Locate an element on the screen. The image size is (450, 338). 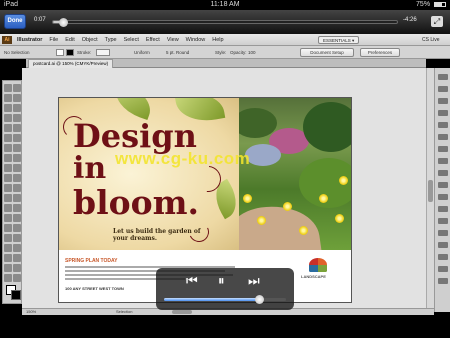
tools-panel is located at coordinates (12, 192).